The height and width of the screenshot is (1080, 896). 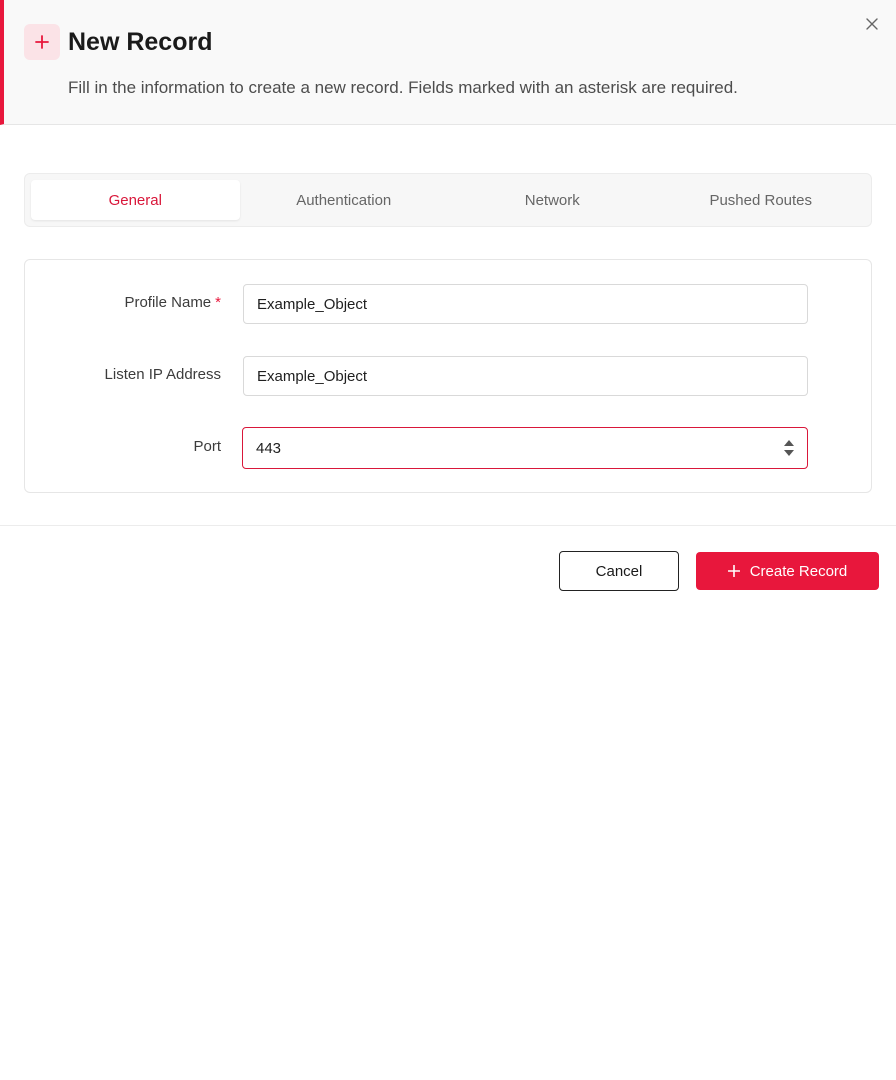 I want to click on cancel-button: Cancel, so click(x=619, y=571).